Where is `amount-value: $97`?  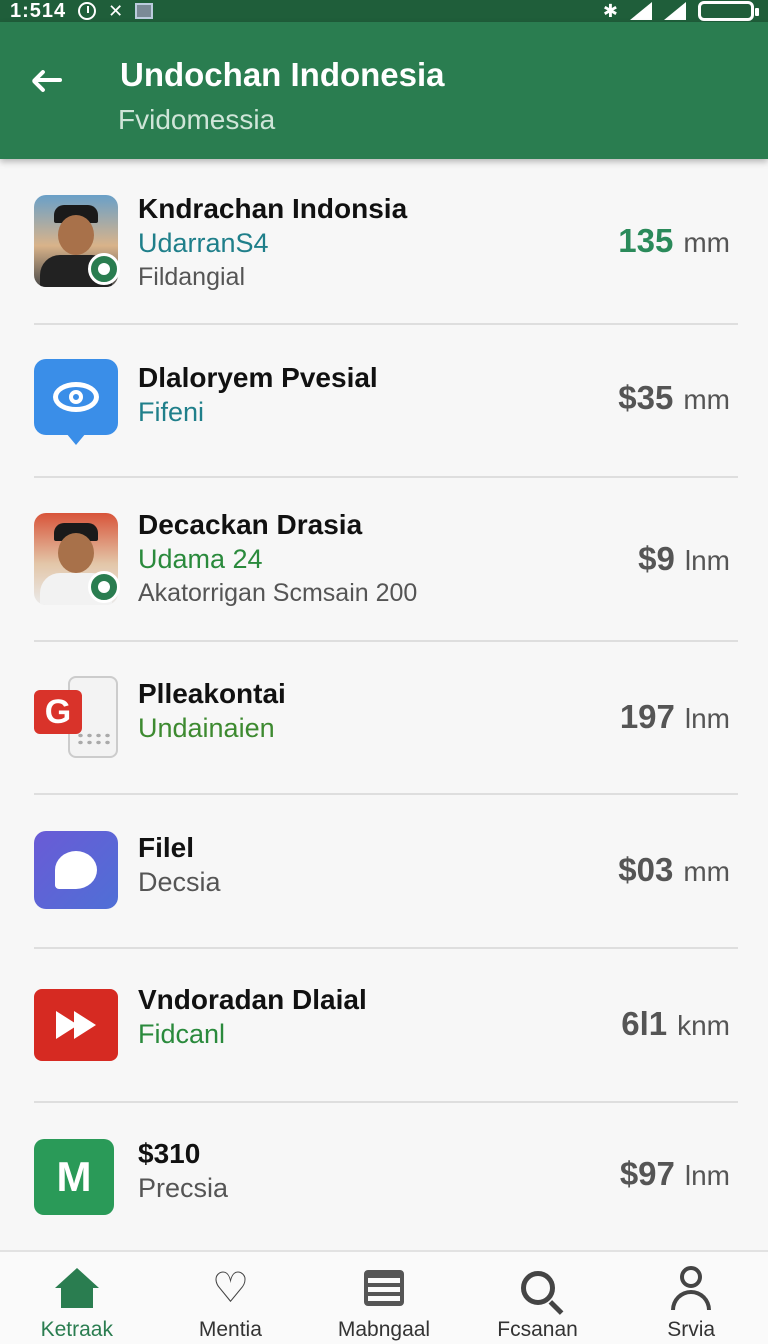
amount-value: $97 is located at coordinates (647, 1173).